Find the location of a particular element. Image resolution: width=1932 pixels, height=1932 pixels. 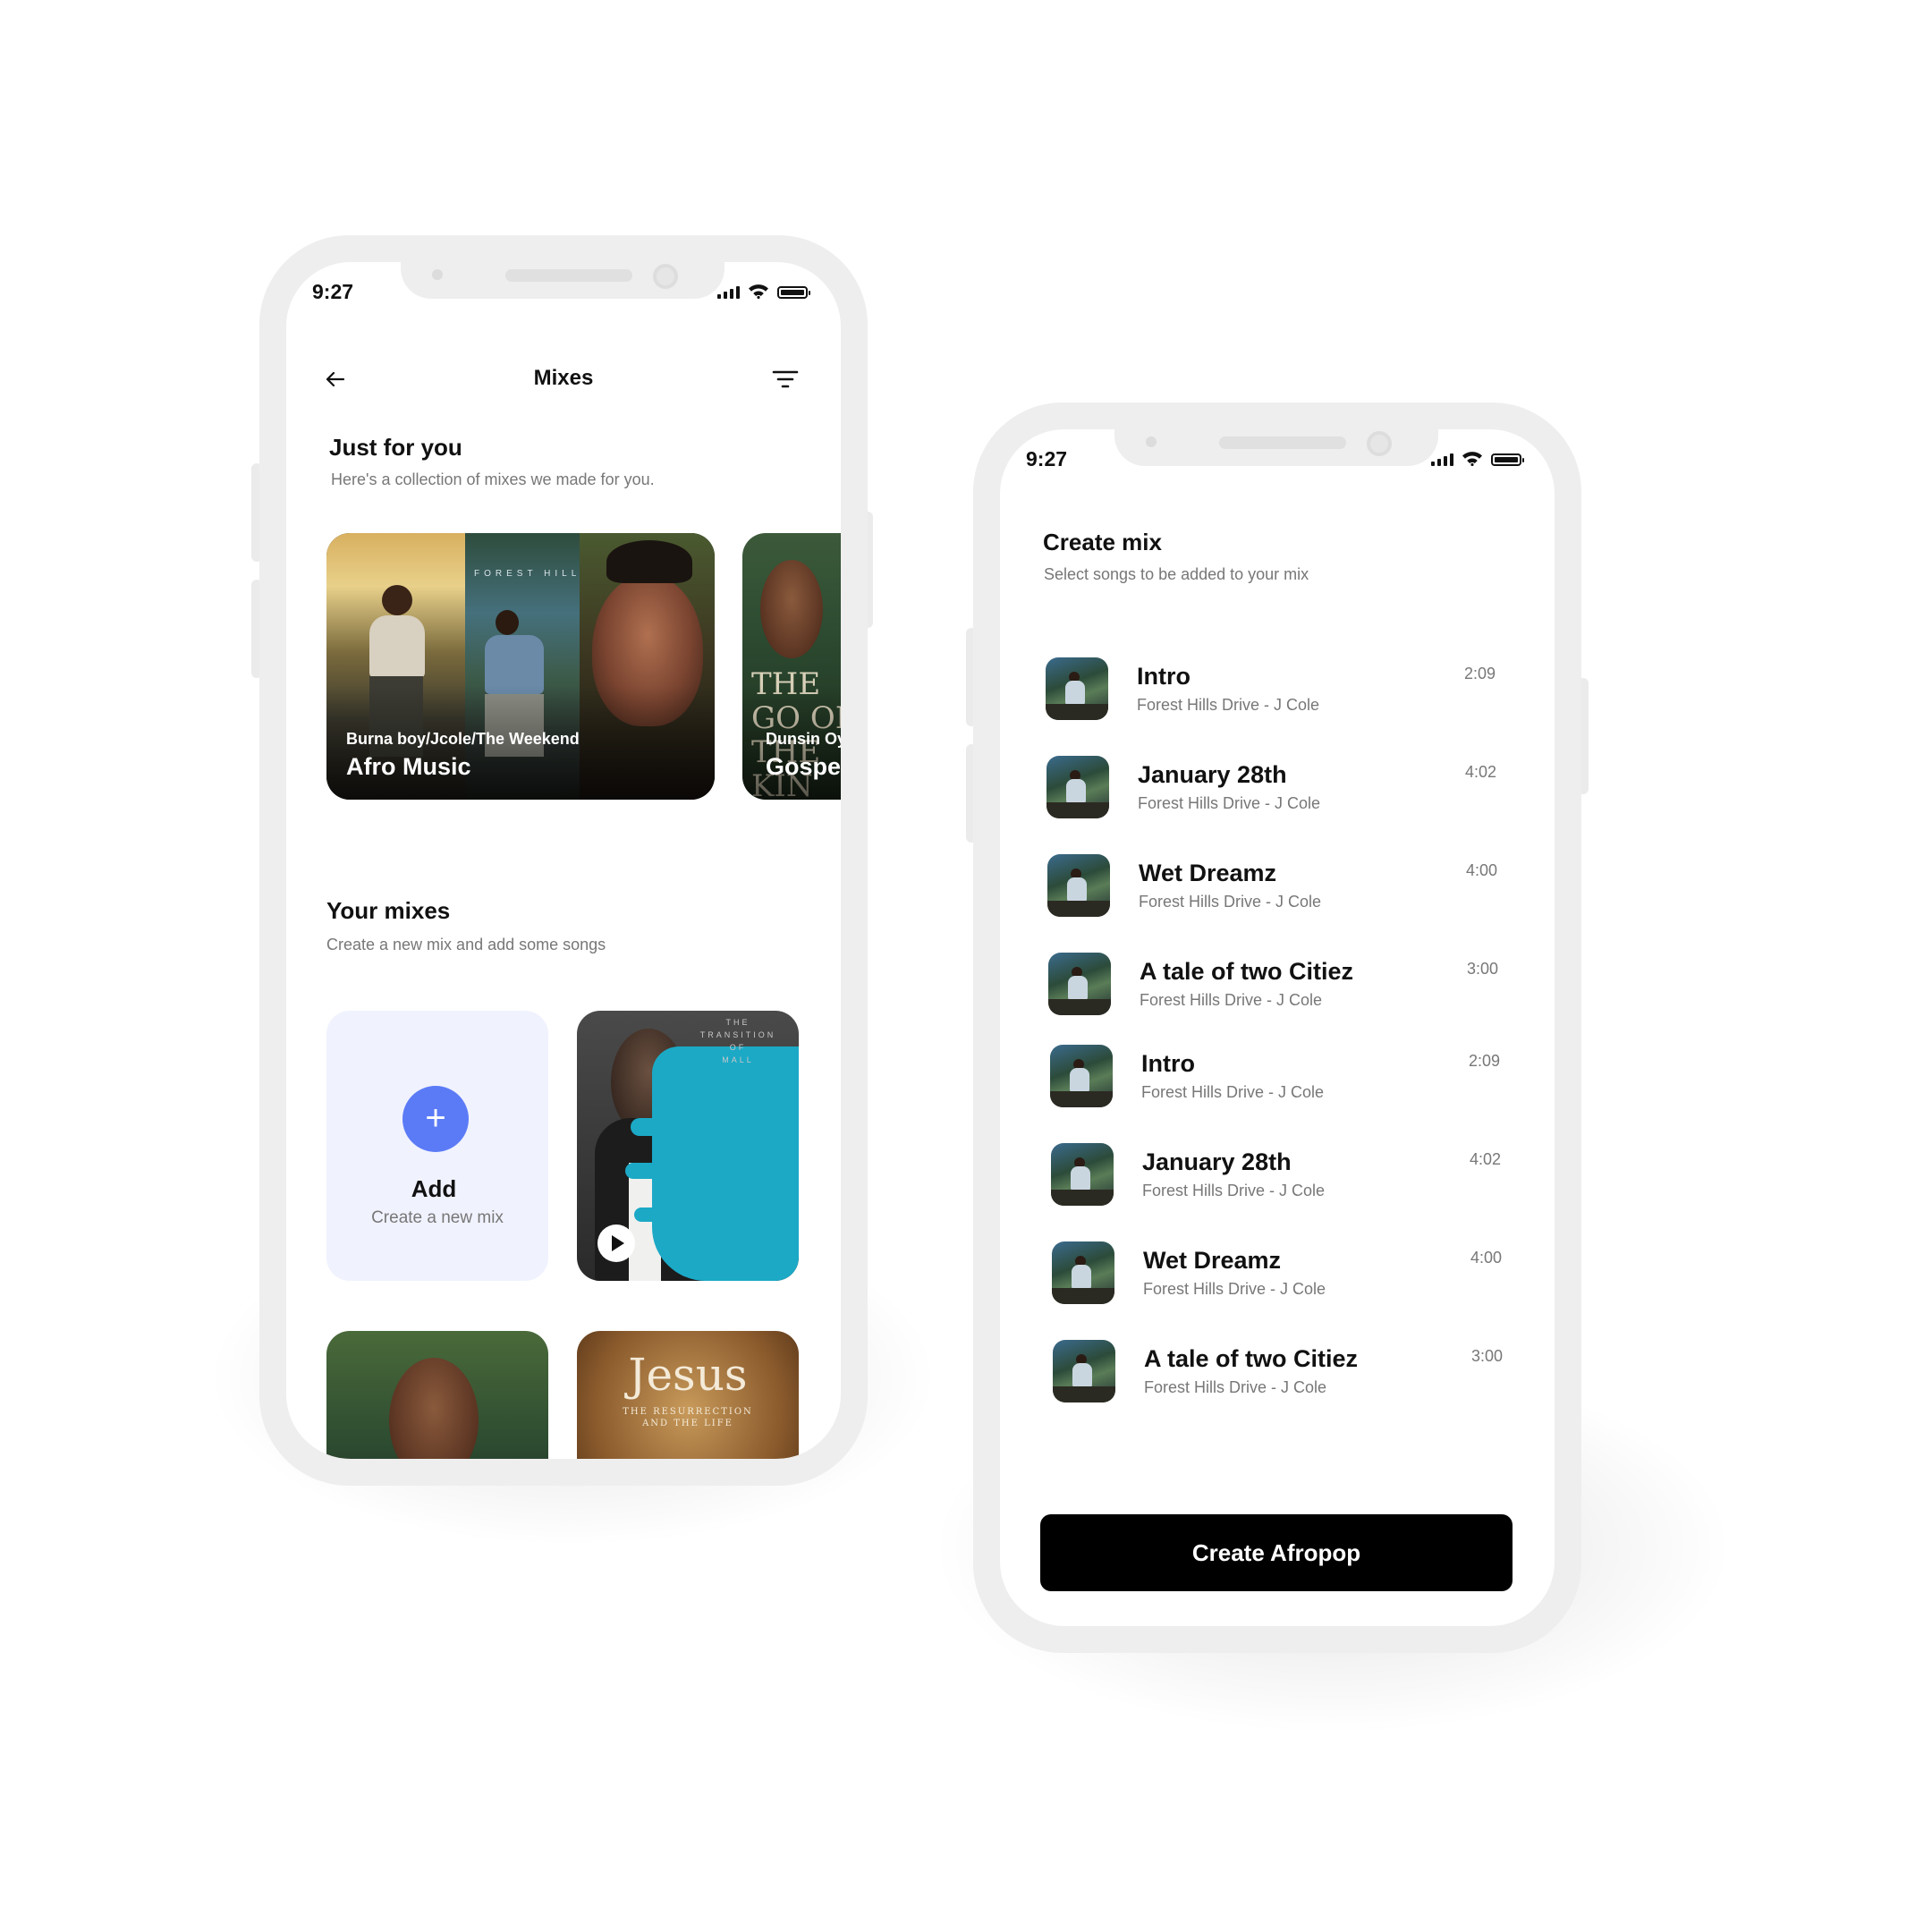

section-title-create-mix: Create mix is located at coordinates (1102, 542).